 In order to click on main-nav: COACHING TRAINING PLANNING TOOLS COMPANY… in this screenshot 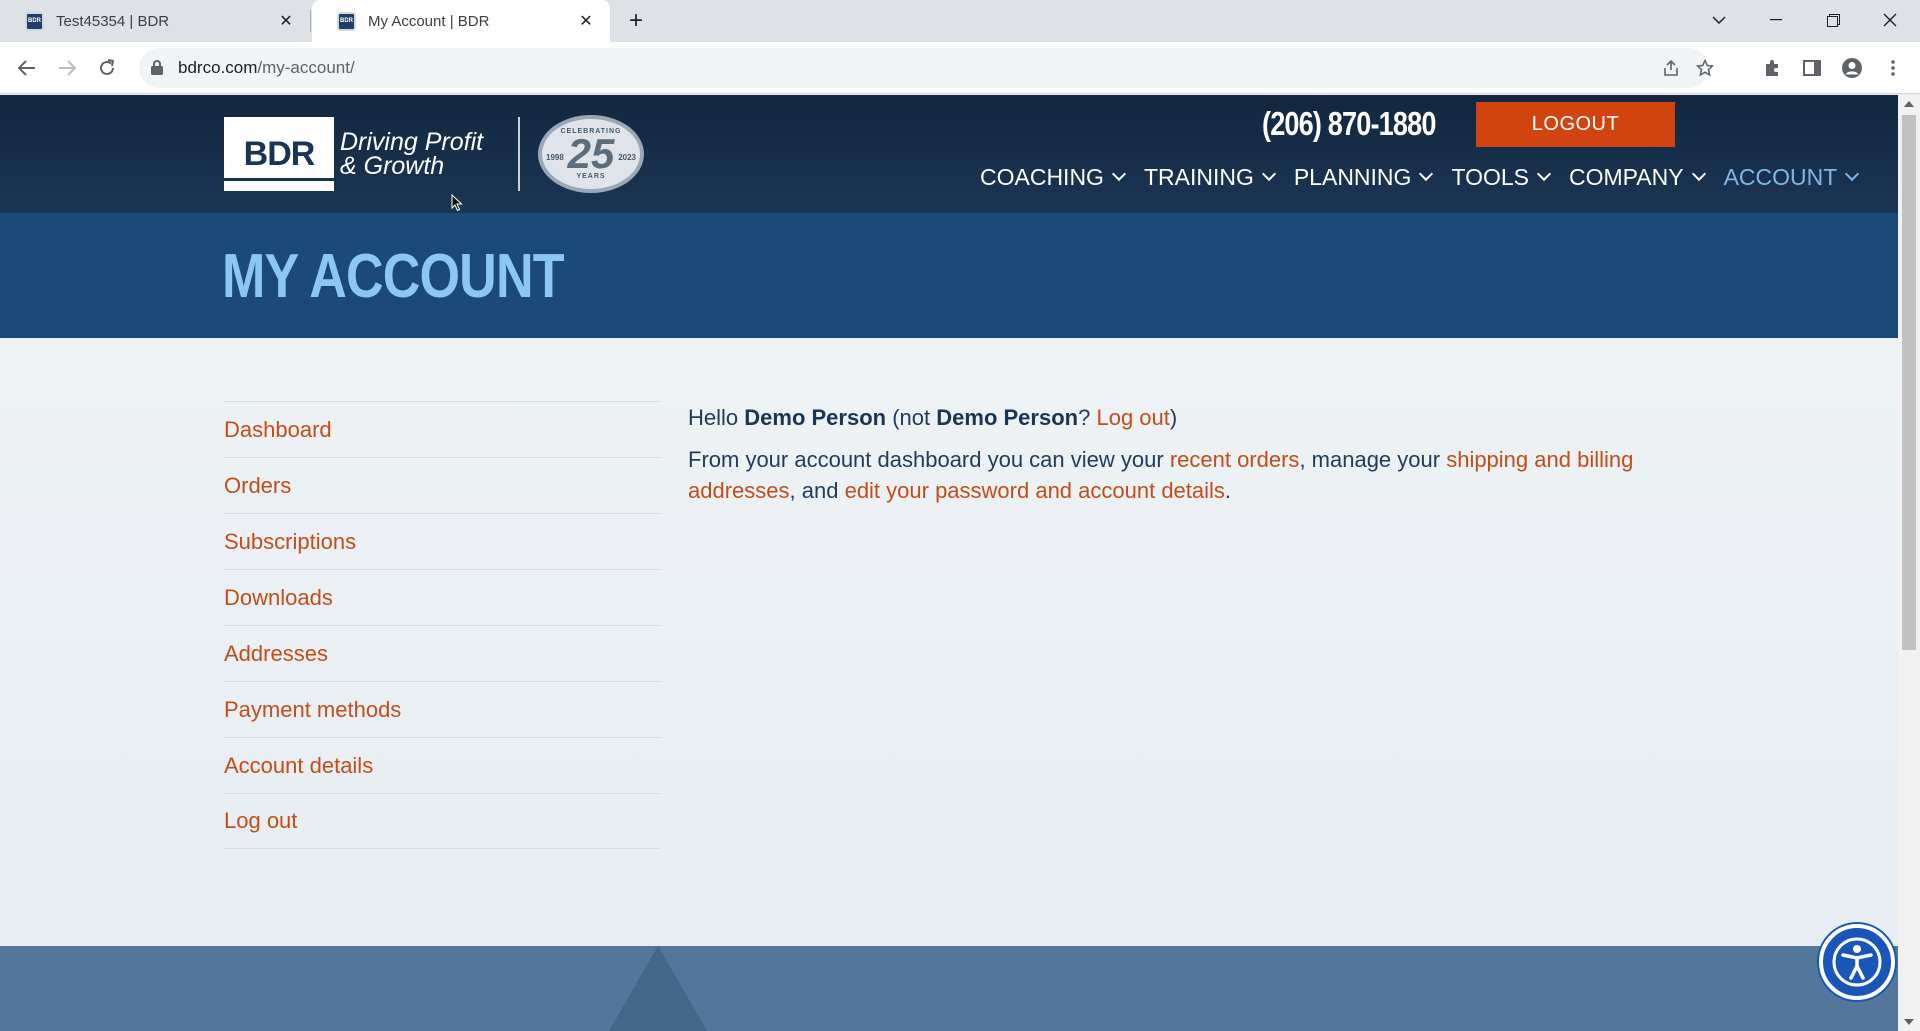, I will do `click(1428, 177)`.